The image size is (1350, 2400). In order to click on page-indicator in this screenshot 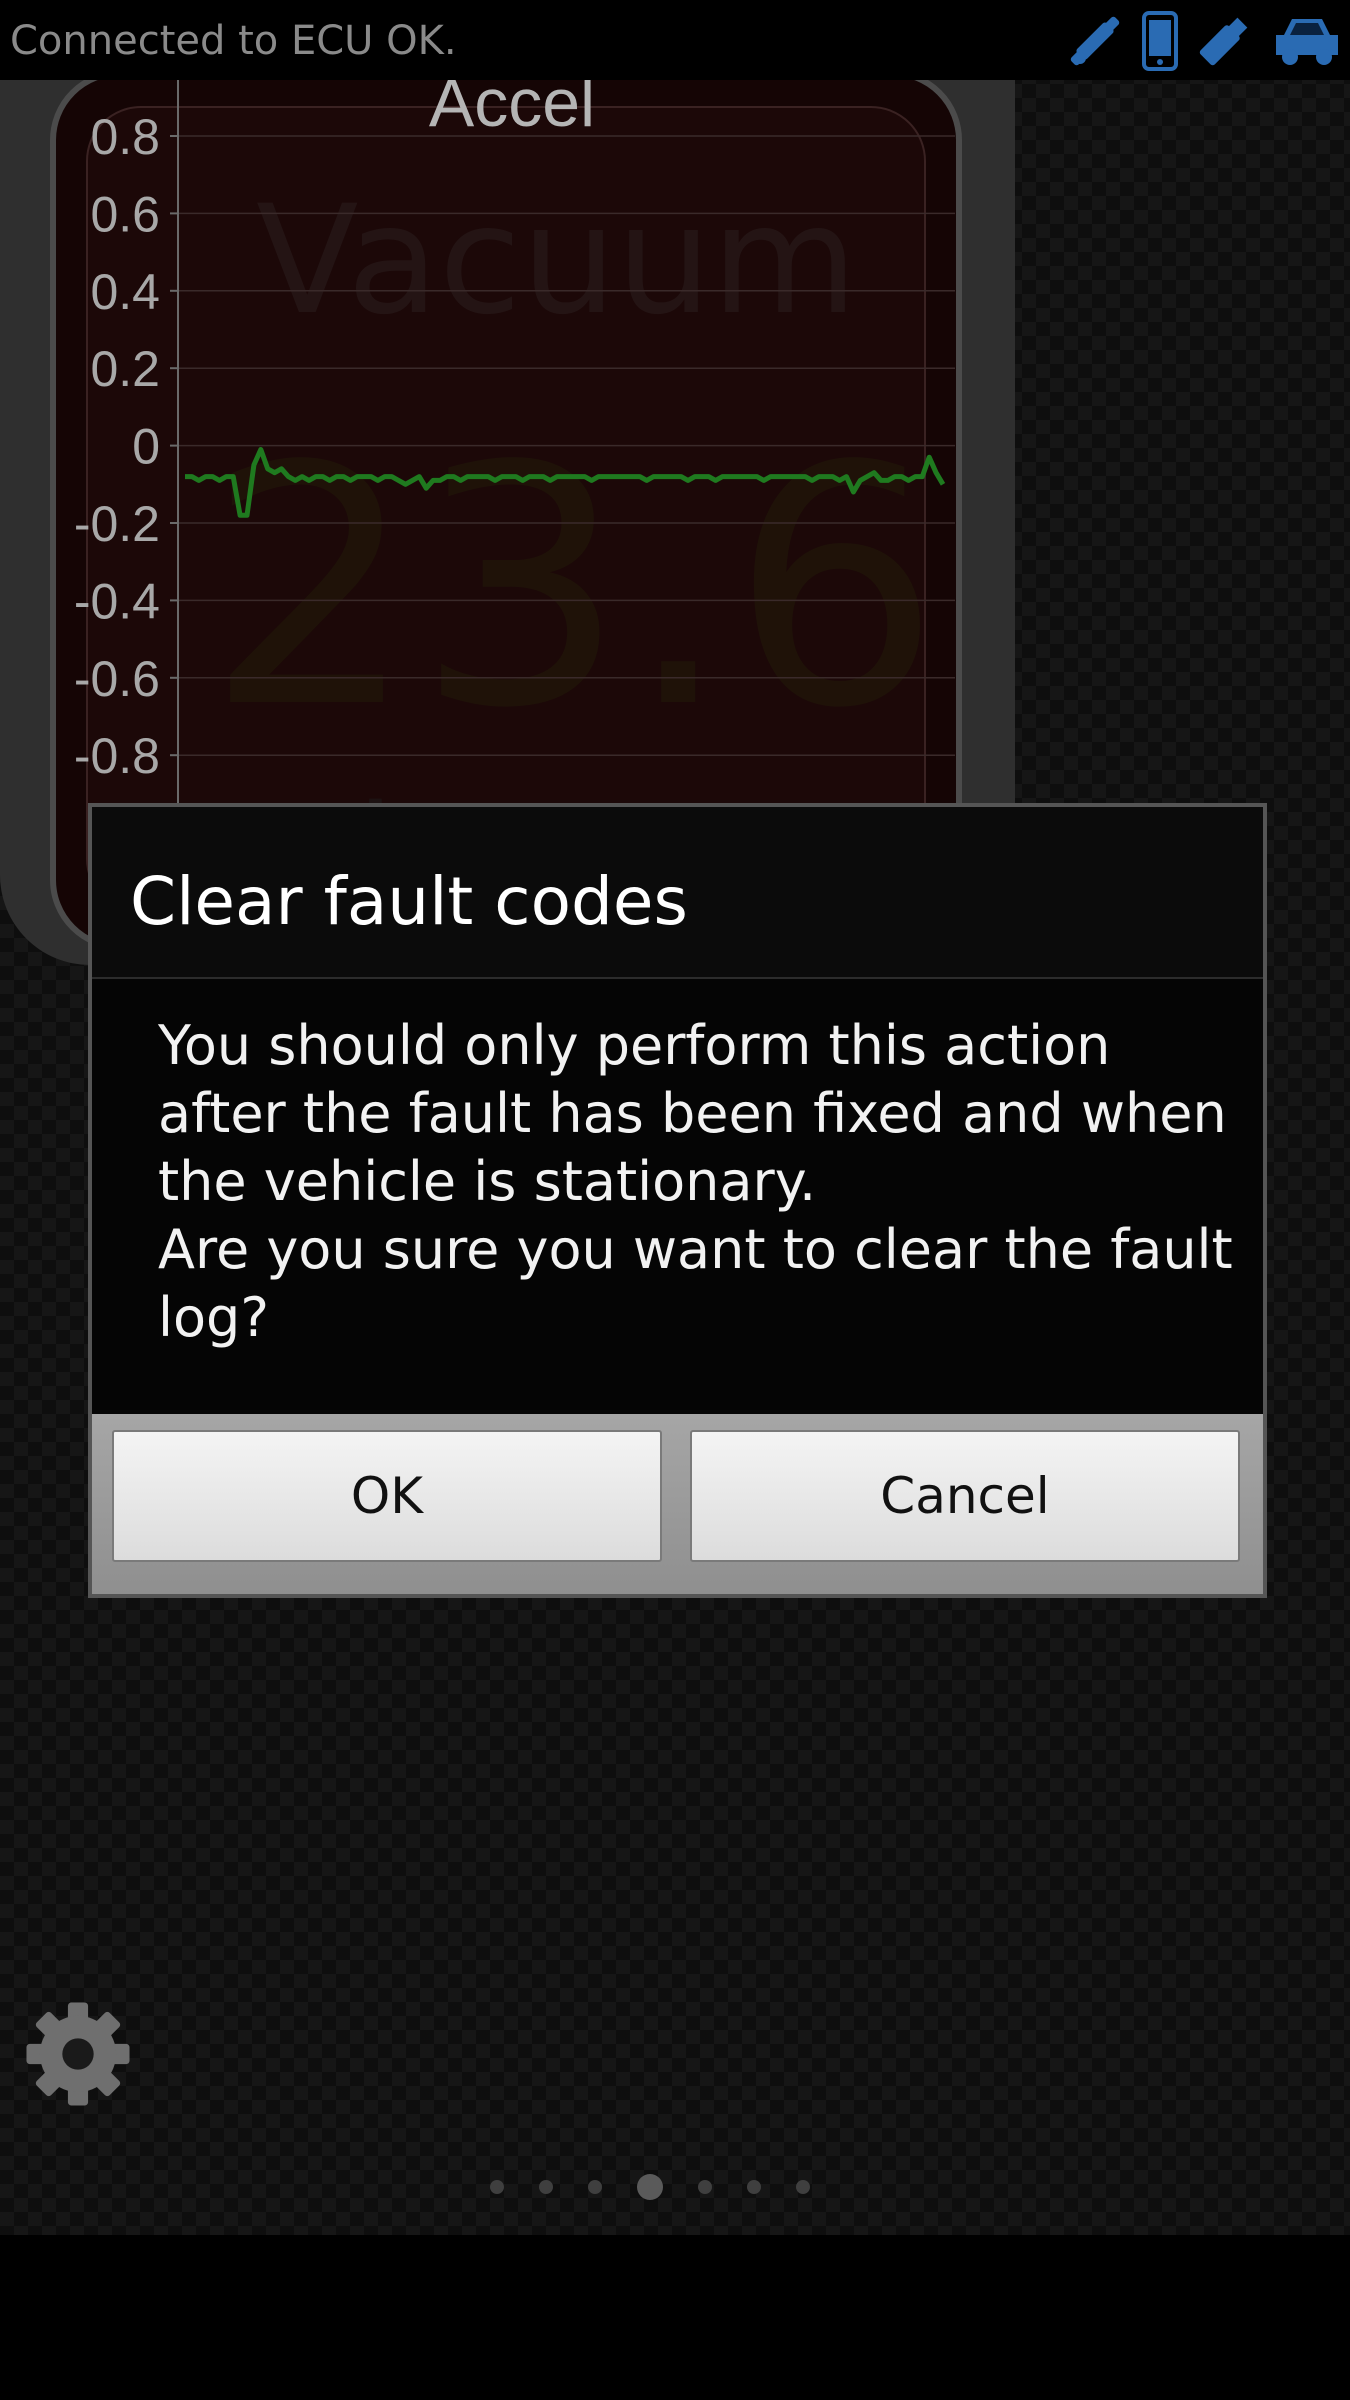, I will do `click(650, 2187)`.